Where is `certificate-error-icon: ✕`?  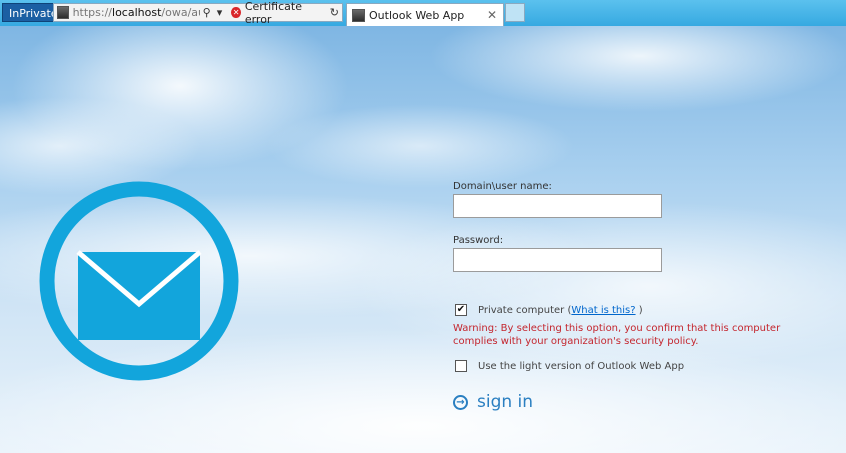
certificate-error-icon: ✕ is located at coordinates (236, 12).